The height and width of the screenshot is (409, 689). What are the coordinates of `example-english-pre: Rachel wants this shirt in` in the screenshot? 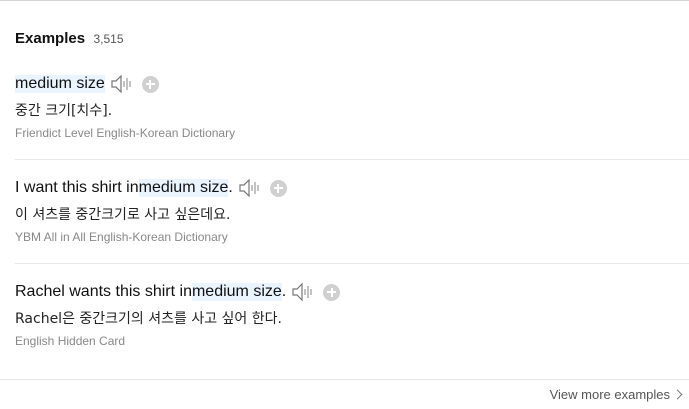 It's located at (103, 291).